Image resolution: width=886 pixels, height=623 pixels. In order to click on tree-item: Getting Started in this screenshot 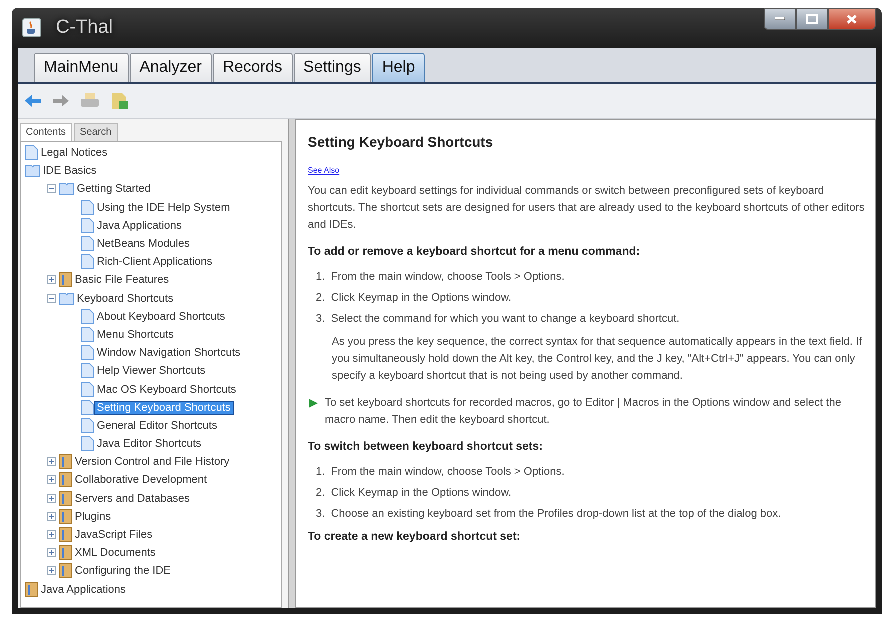, I will do `click(114, 189)`.